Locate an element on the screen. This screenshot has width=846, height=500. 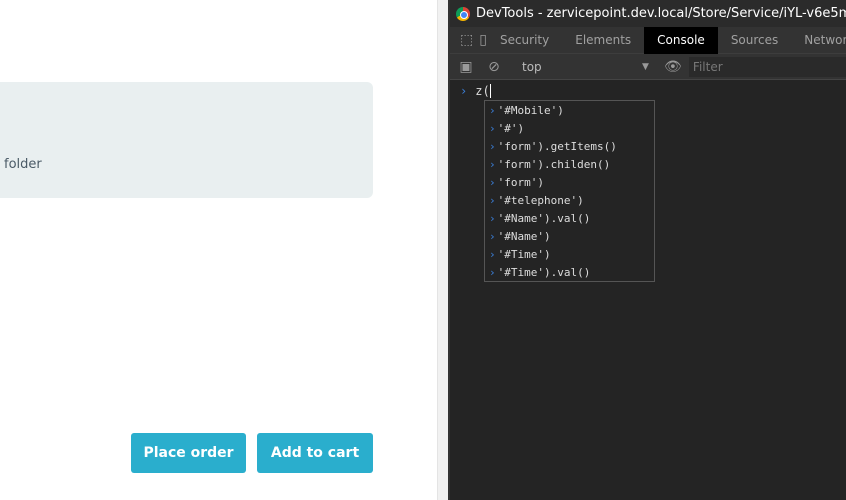
console-toolbar: ▣ ⊘ top ▼ 👁 Filter is located at coordinates (648, 67).